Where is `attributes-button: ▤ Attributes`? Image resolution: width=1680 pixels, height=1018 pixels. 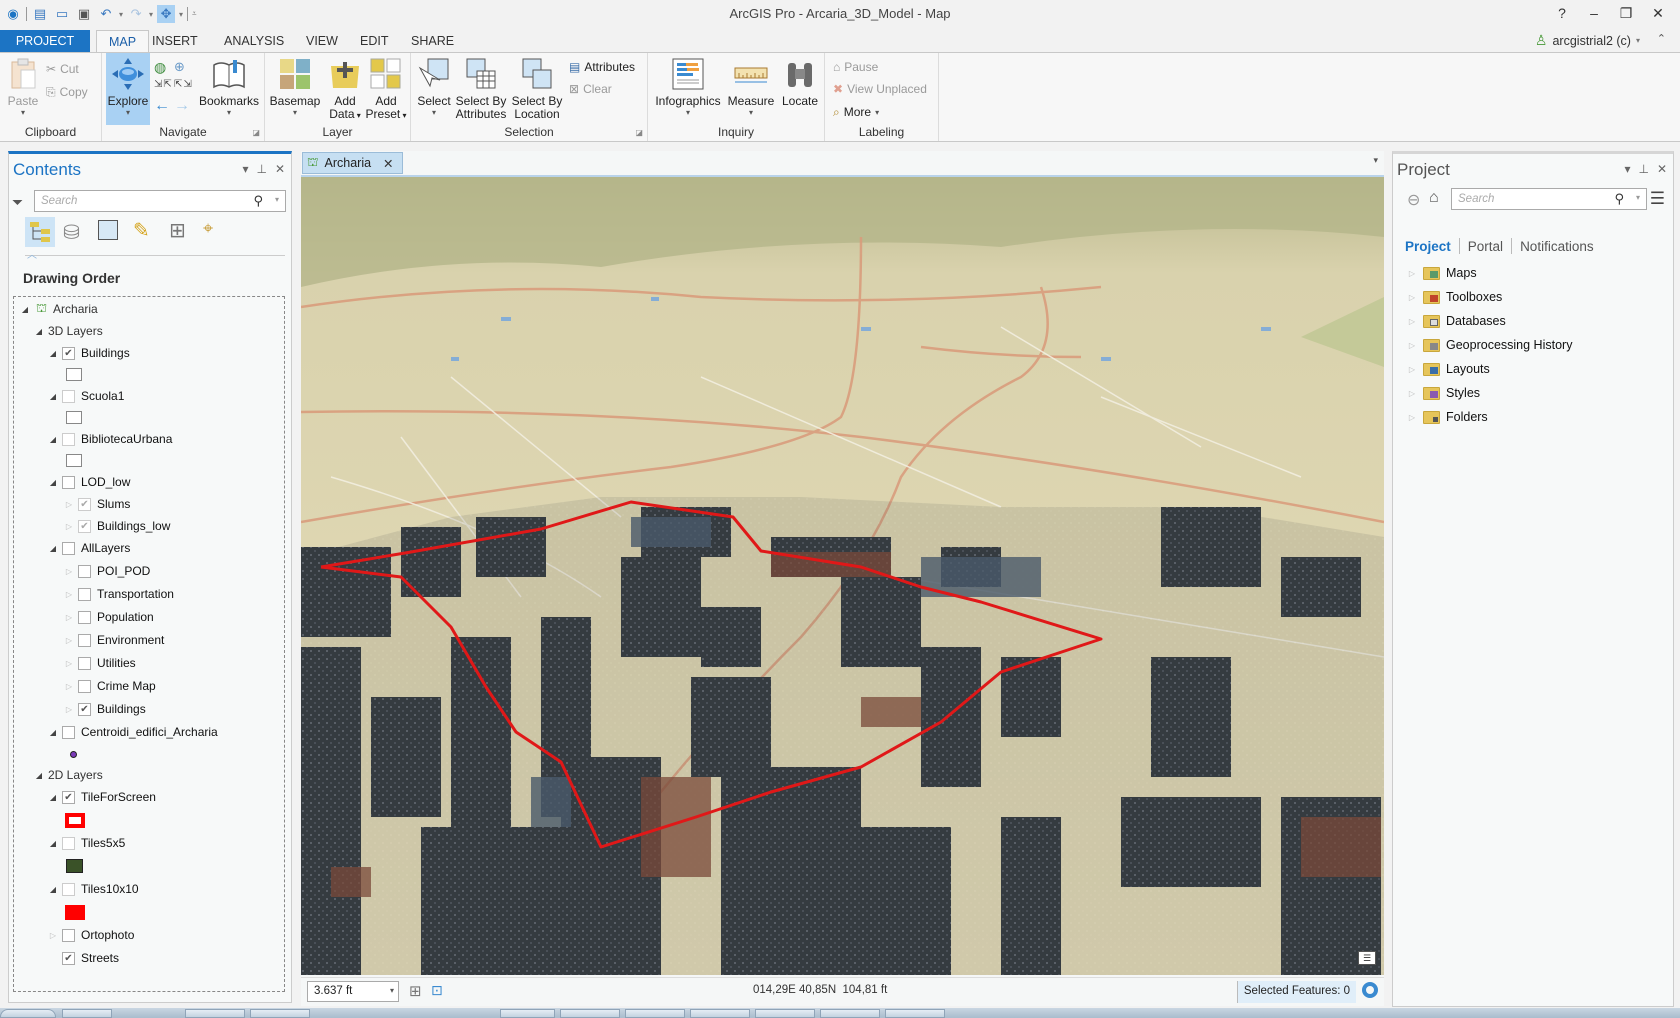
attributes-button: ▤ Attributes is located at coordinates (602, 67).